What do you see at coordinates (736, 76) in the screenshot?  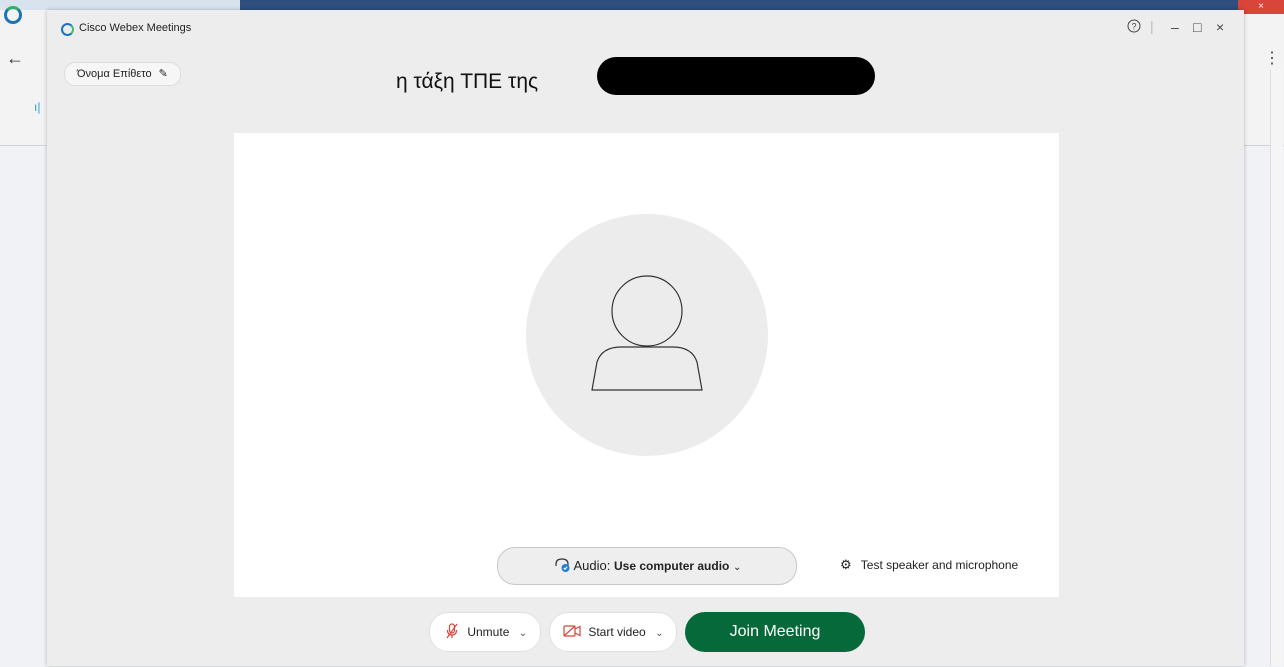 I see `redaction-bar` at bounding box center [736, 76].